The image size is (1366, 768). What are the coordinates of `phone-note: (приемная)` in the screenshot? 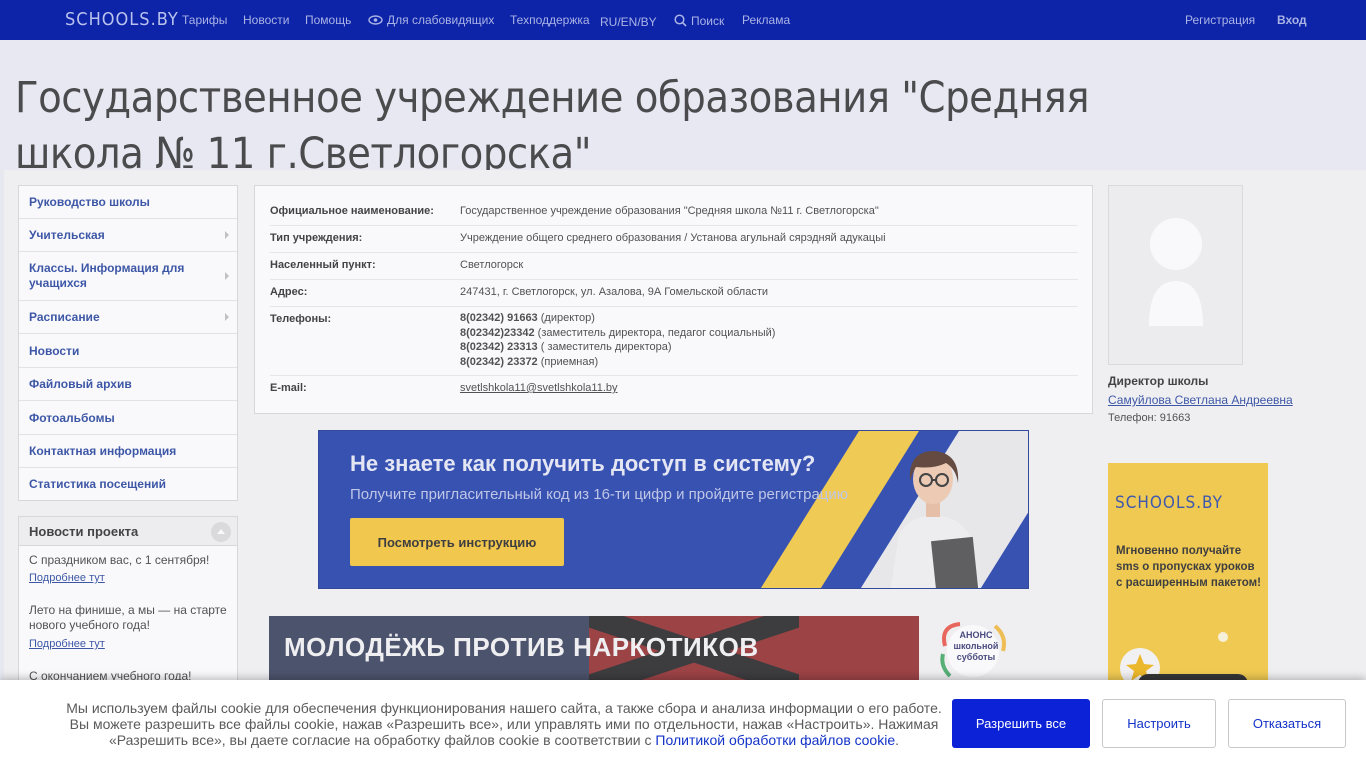 It's located at (568, 361).